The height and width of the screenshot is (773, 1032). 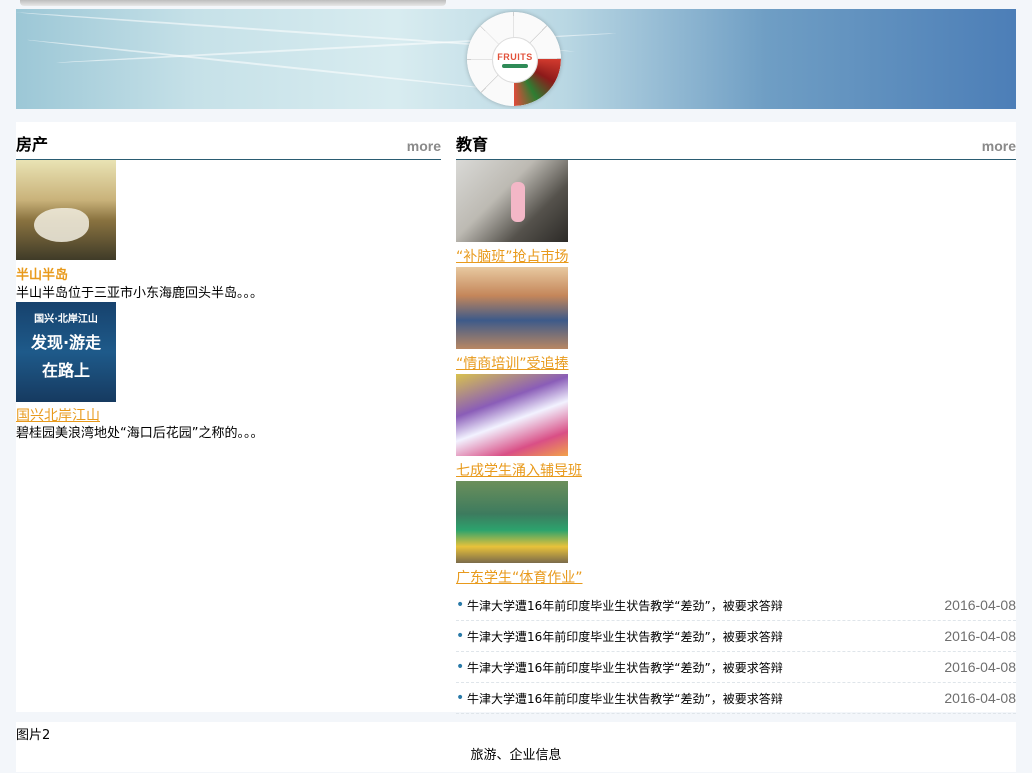 What do you see at coordinates (736, 146) in the screenshot?
I see `education-header: 教育 more` at bounding box center [736, 146].